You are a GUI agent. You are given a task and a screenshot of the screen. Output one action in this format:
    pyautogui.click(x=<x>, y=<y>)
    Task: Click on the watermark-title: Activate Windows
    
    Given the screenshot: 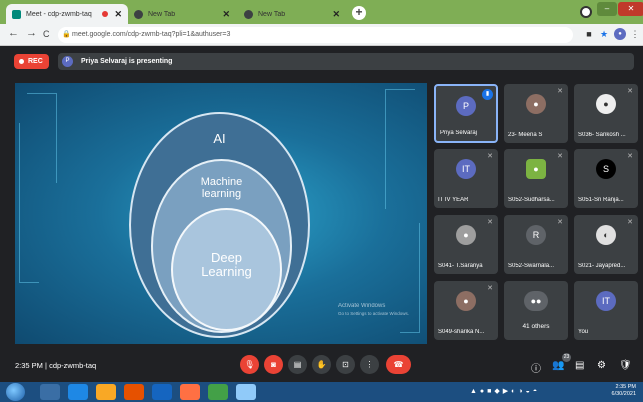 What is the action you would take?
    pyautogui.click(x=362, y=306)
    